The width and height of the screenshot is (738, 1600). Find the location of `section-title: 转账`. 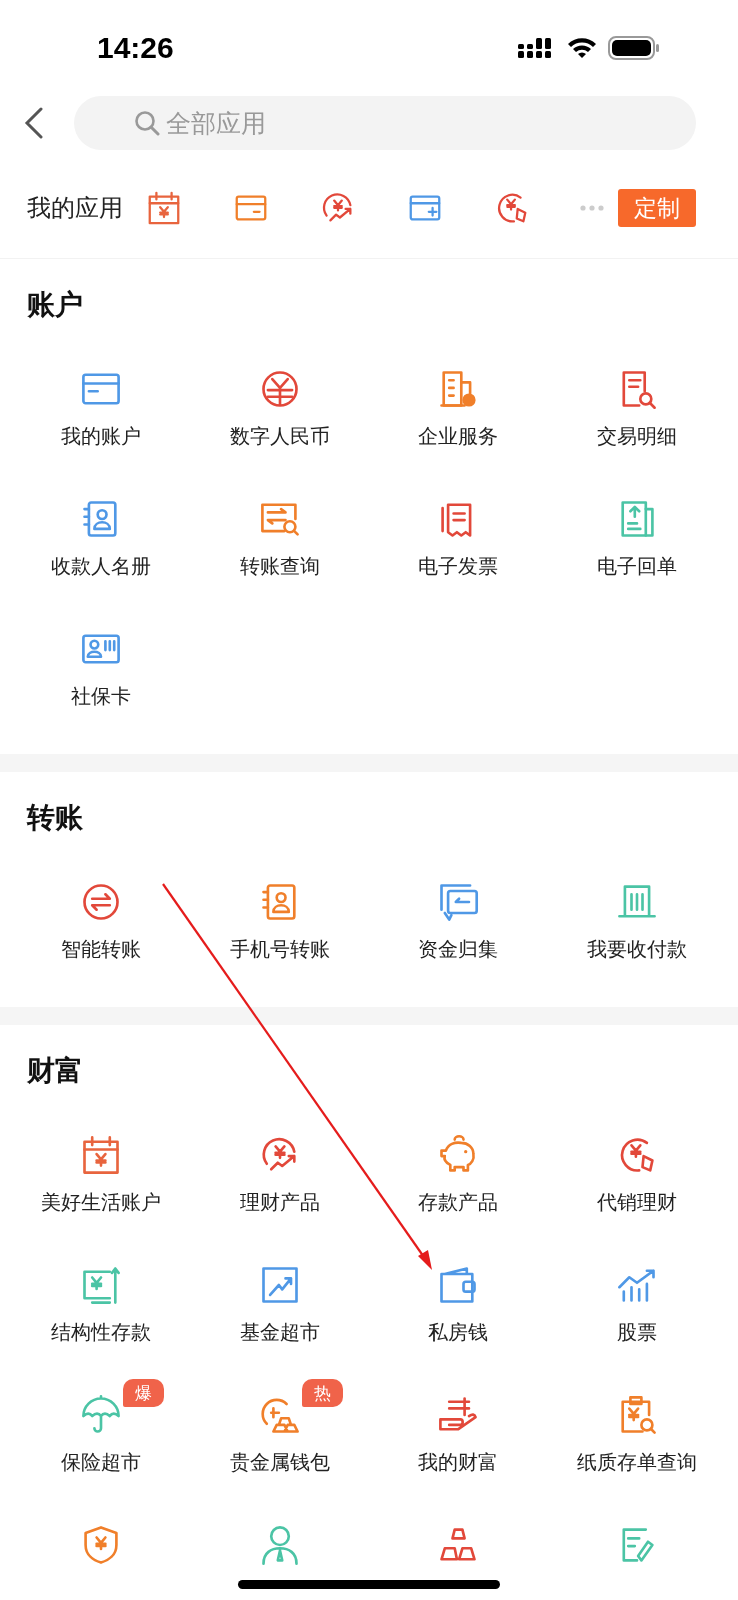

section-title: 转账 is located at coordinates (55, 818).